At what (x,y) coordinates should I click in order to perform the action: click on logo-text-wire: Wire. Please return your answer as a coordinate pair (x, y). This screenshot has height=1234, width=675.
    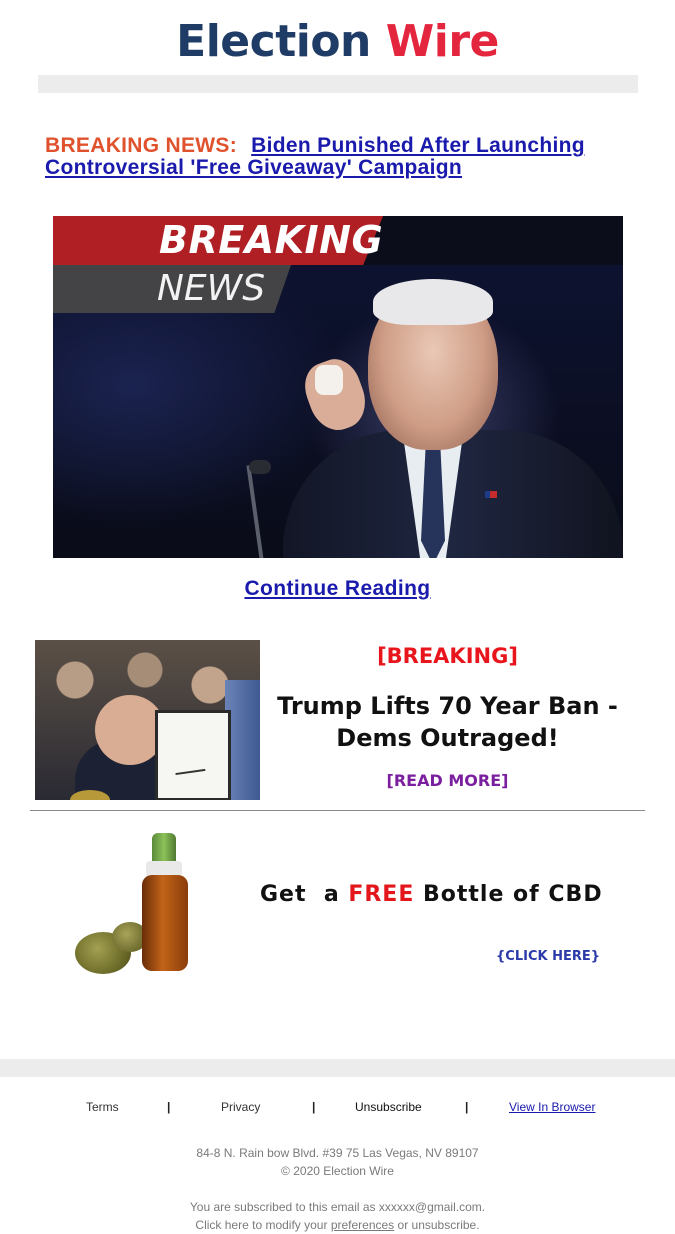
    Looking at the image, I should click on (442, 41).